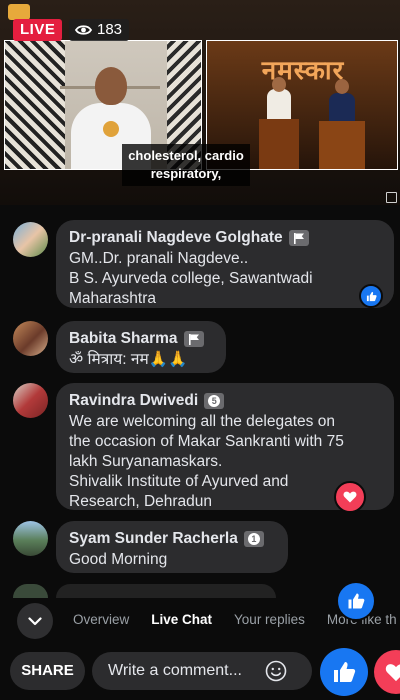 This screenshot has width=400, height=700. What do you see at coordinates (153, 539) in the screenshot?
I see `commenter-name: Syam Sunder Racherla` at bounding box center [153, 539].